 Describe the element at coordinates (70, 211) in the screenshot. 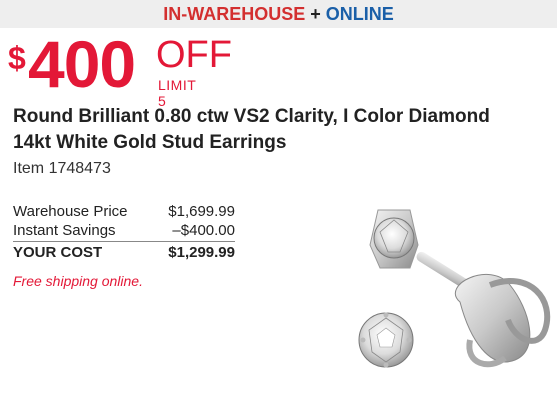

I see `warehouse-price-label: Warehouse Price` at that location.